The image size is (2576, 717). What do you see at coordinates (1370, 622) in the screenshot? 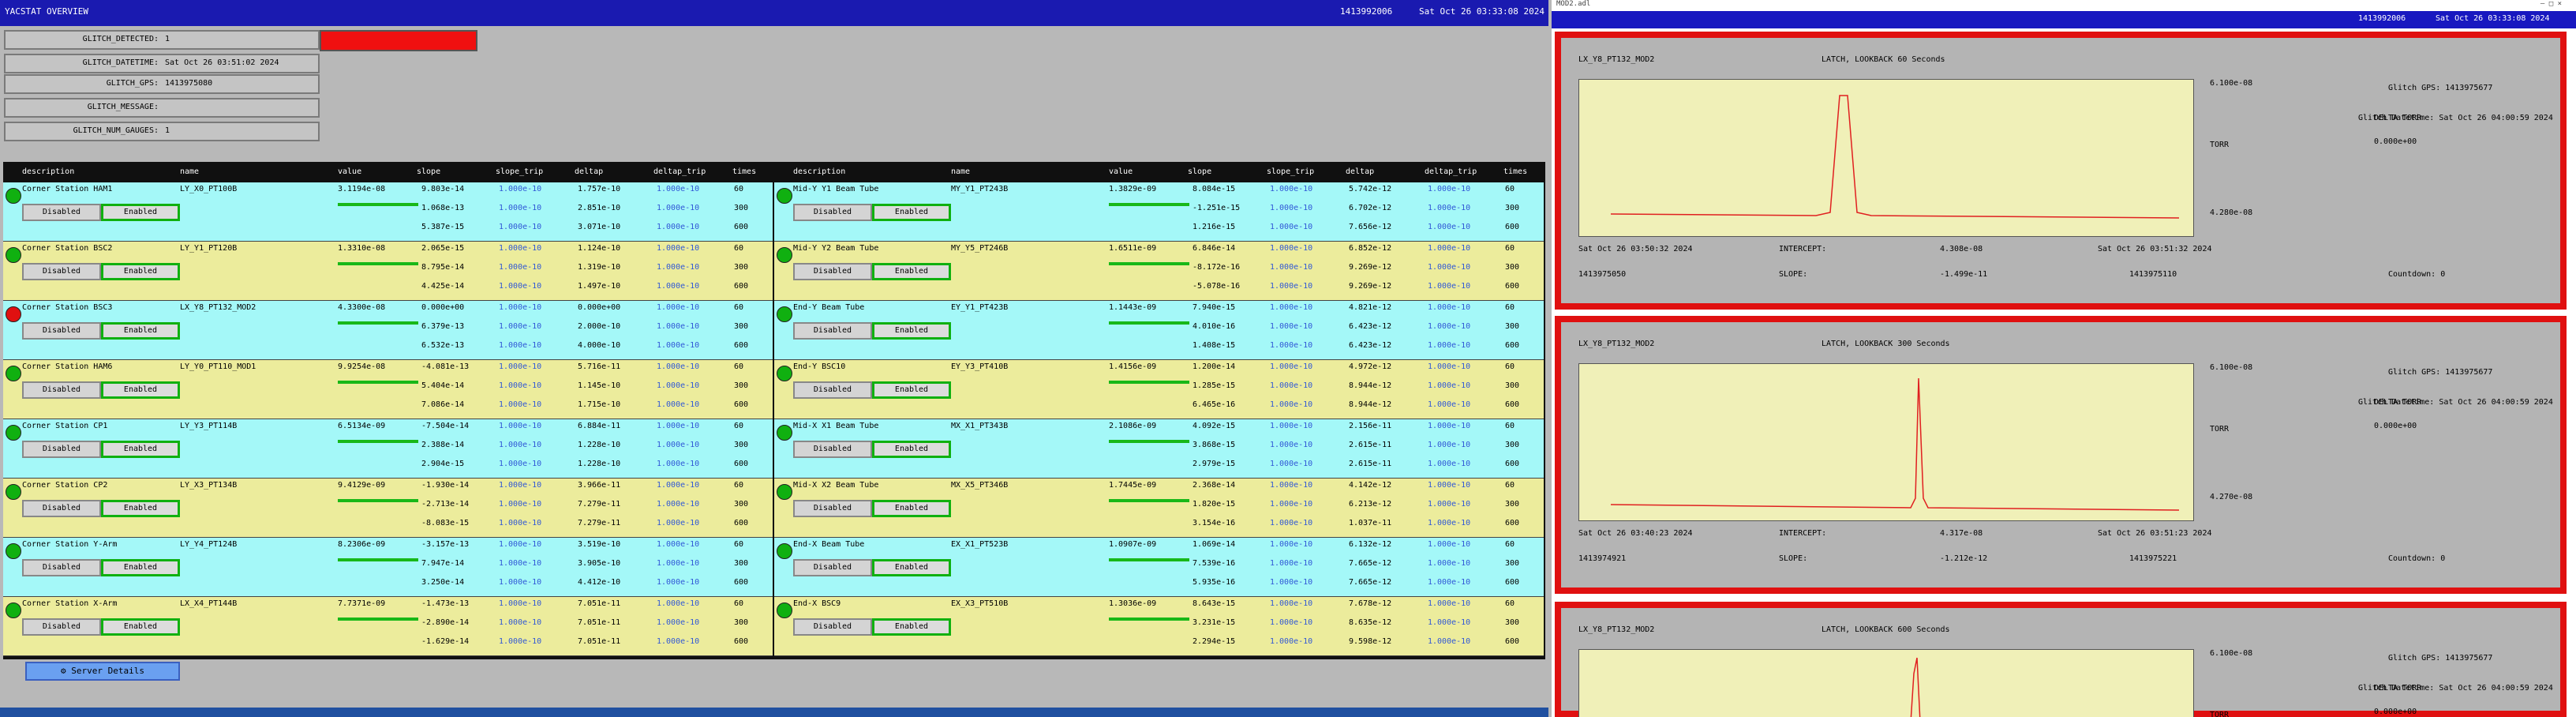
I see `deltap-value: 8.635e-12` at bounding box center [1370, 622].